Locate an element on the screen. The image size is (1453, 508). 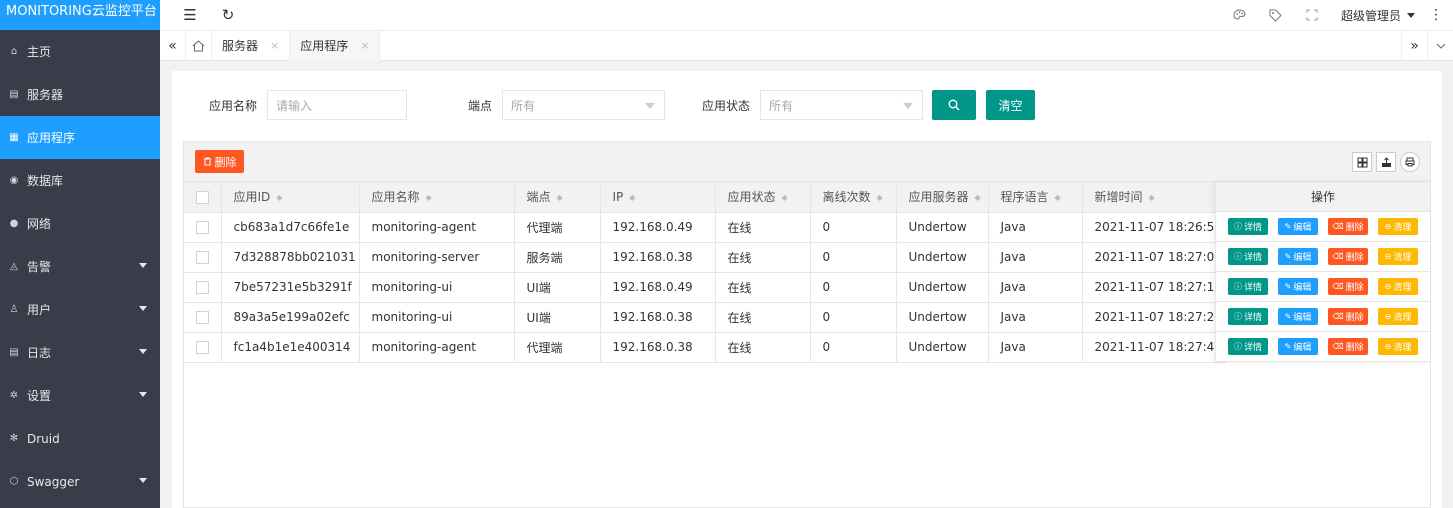
sidebar-item-gear: ✲ 设置 is located at coordinates (80, 395).